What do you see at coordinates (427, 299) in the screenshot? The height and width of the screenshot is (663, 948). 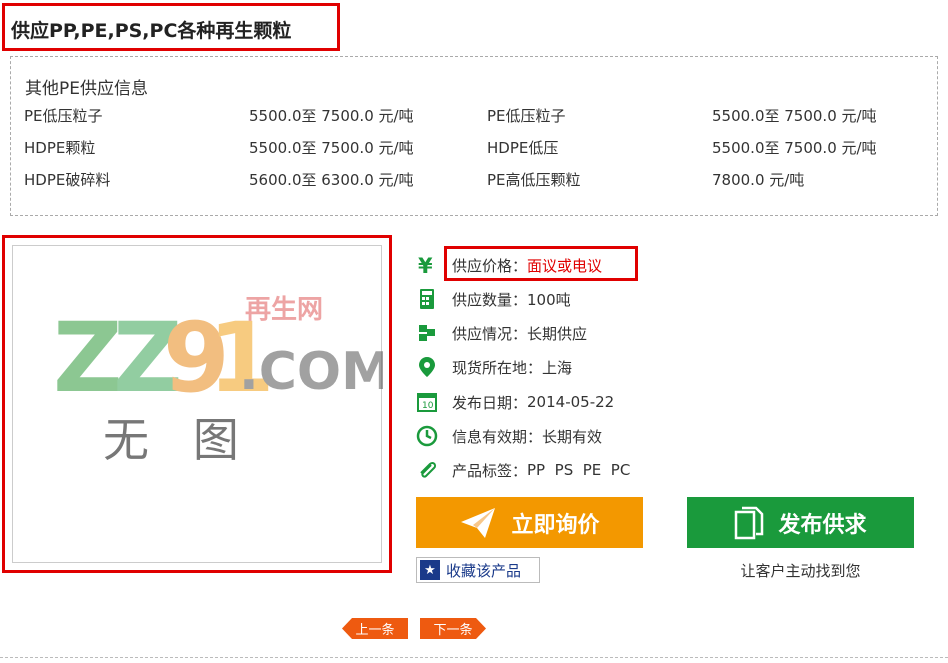 I see `calculator-icon` at bounding box center [427, 299].